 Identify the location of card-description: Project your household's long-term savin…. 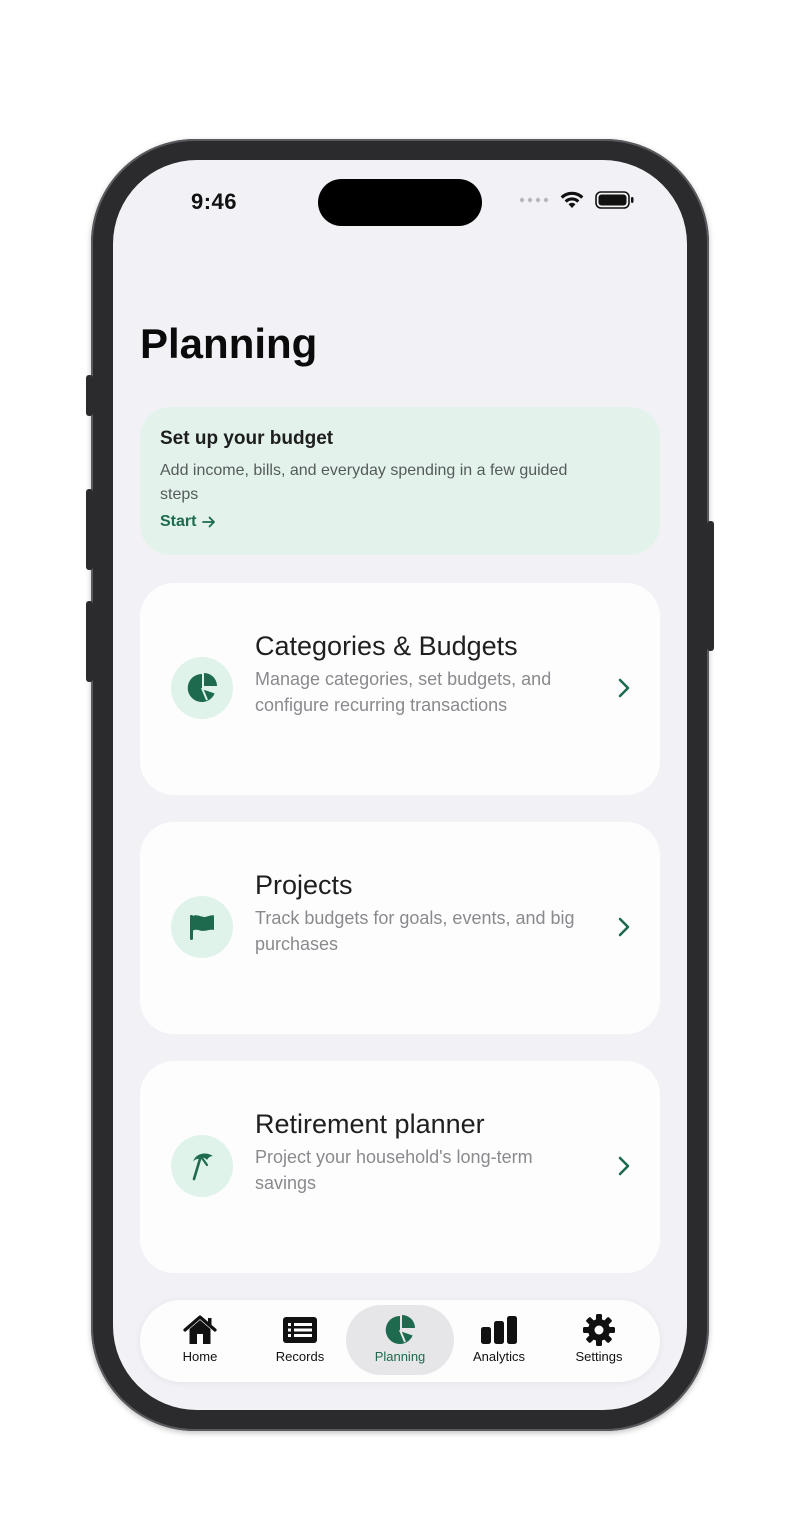
(394, 1170).